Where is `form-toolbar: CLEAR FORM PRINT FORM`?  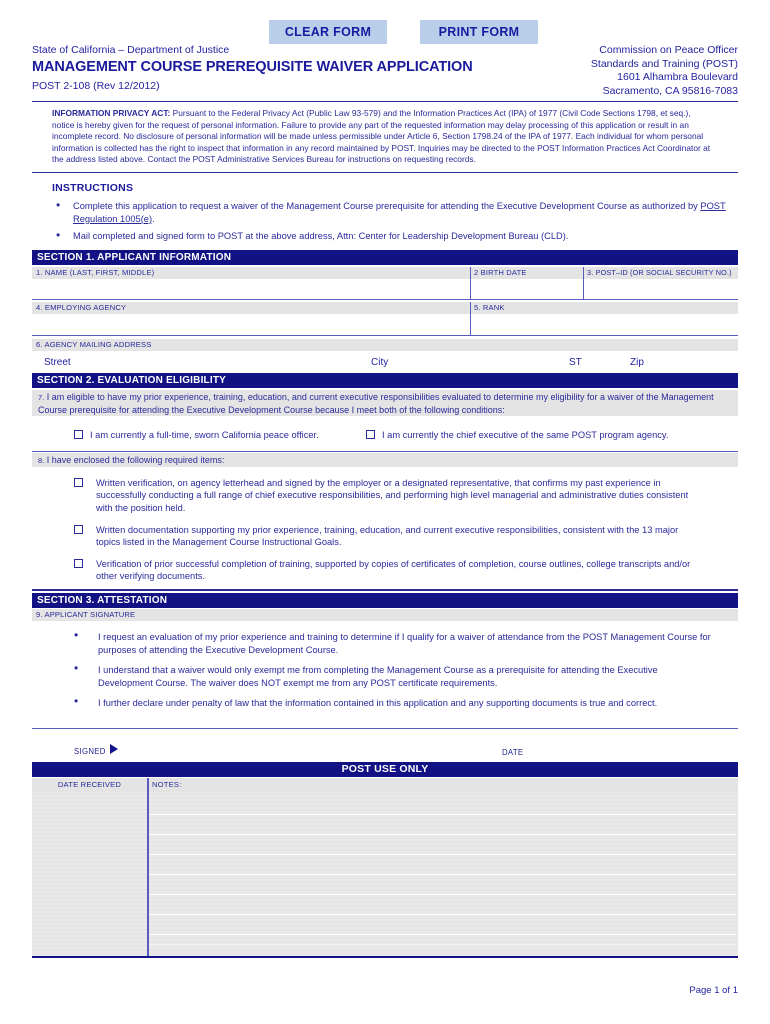 form-toolbar: CLEAR FORM PRINT FORM is located at coordinates (385, 33).